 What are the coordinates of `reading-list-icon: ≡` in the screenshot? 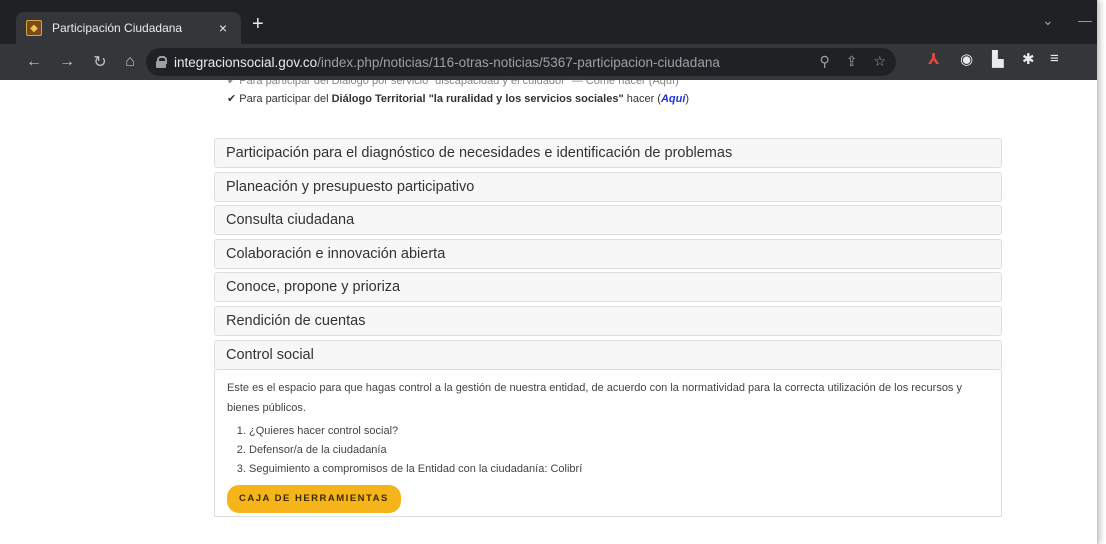 It's located at (1054, 58).